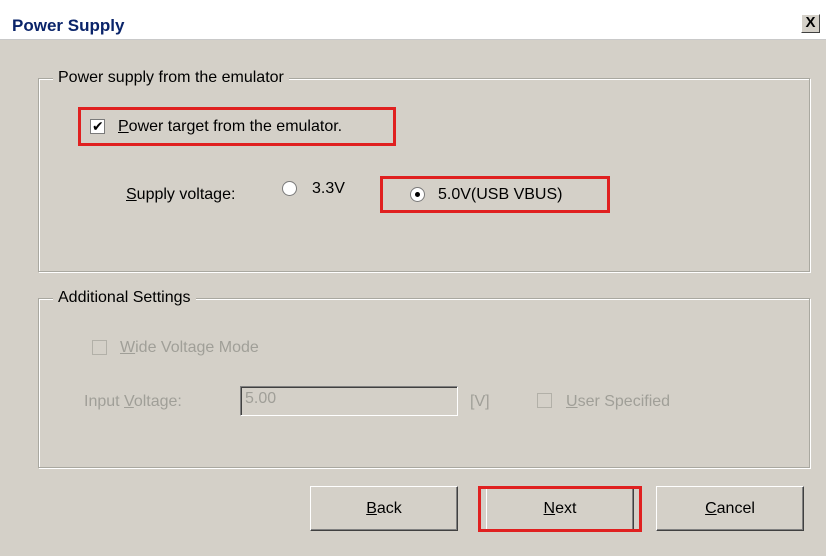 The width and height of the screenshot is (826, 556). What do you see at coordinates (189, 348) in the screenshot?
I see `wide-voltage-mode-label: Wide Voltage Mode` at bounding box center [189, 348].